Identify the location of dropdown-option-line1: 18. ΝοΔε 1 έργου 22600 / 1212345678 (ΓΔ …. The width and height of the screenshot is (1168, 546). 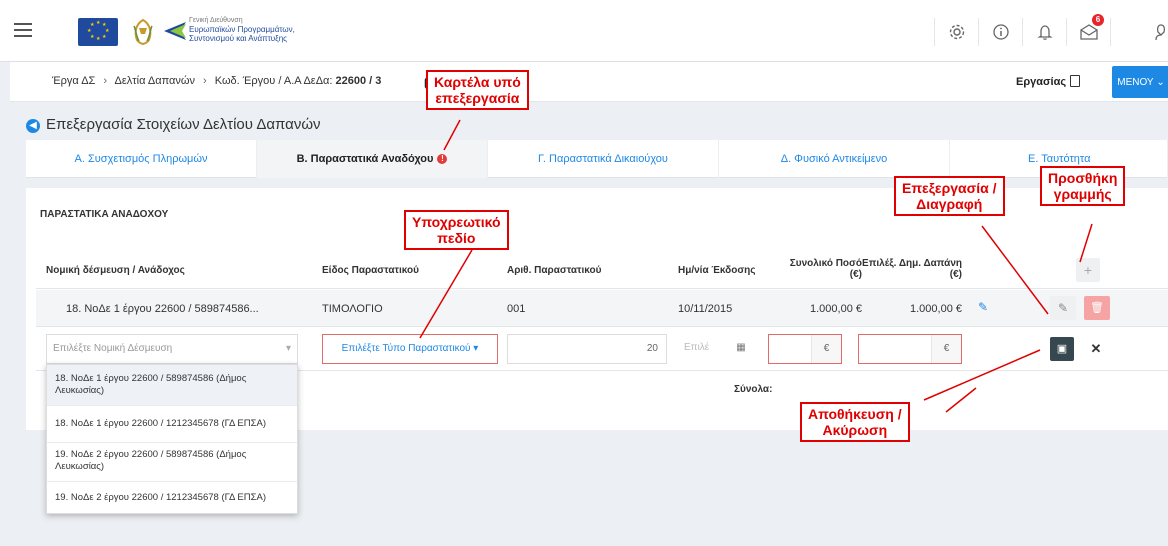
(161, 423).